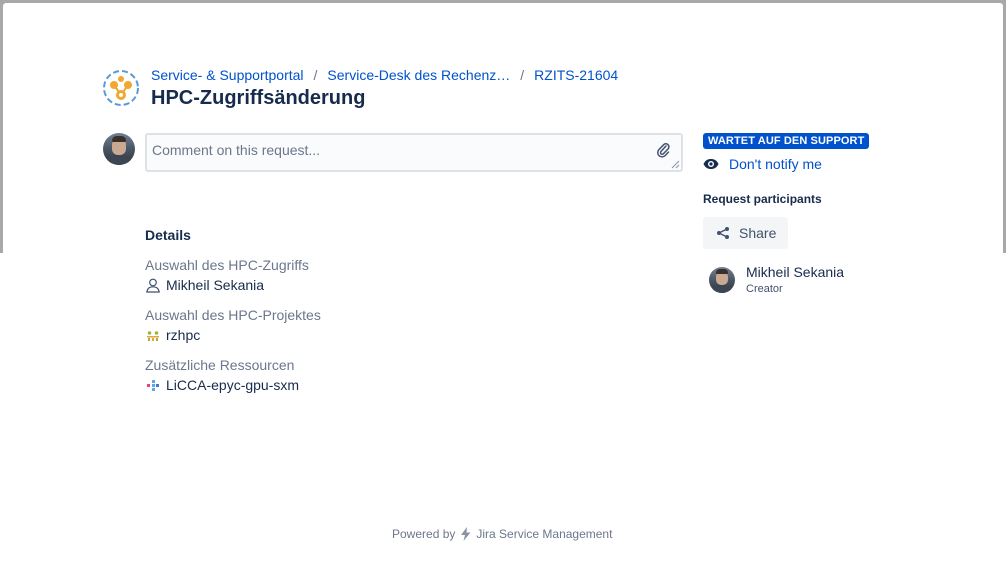 Image resolution: width=1006 pixels, height=566 pixels. What do you see at coordinates (466, 534) in the screenshot?
I see `jira-bolt-icon` at bounding box center [466, 534].